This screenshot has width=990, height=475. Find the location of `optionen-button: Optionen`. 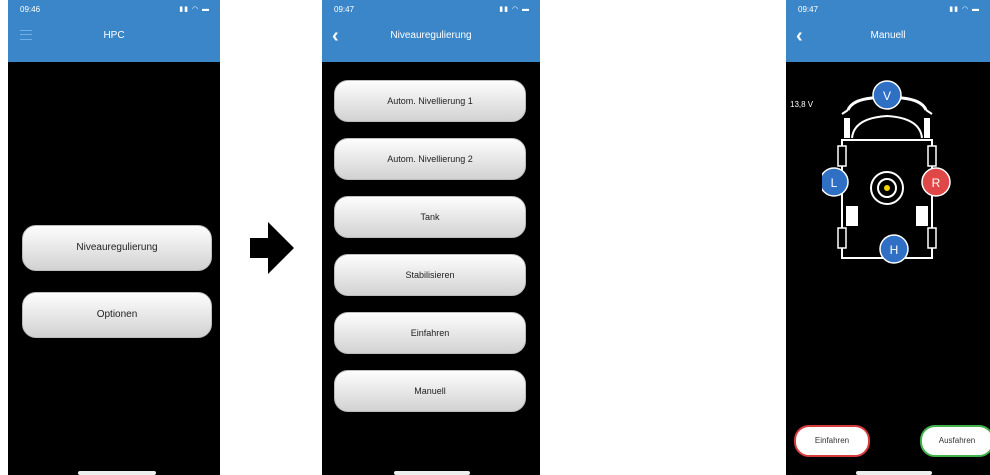

optionen-button: Optionen is located at coordinates (117, 315).